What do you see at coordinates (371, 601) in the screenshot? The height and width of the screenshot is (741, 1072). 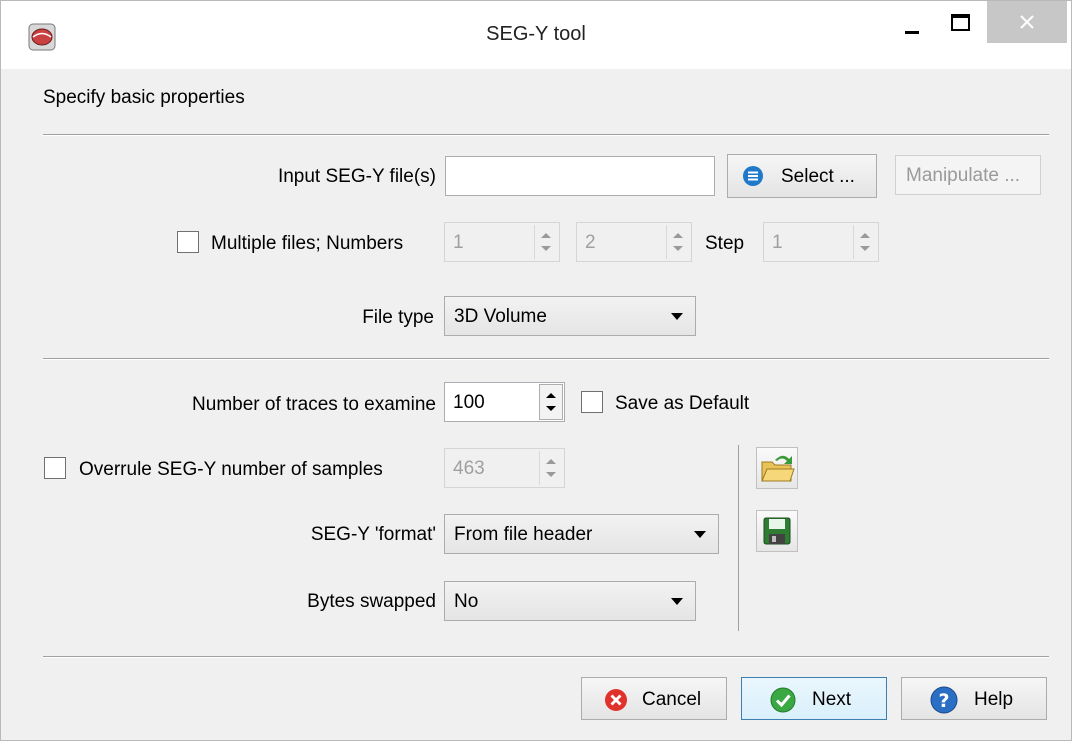 I see `bytes-swapped-label: Bytes swapped` at bounding box center [371, 601].